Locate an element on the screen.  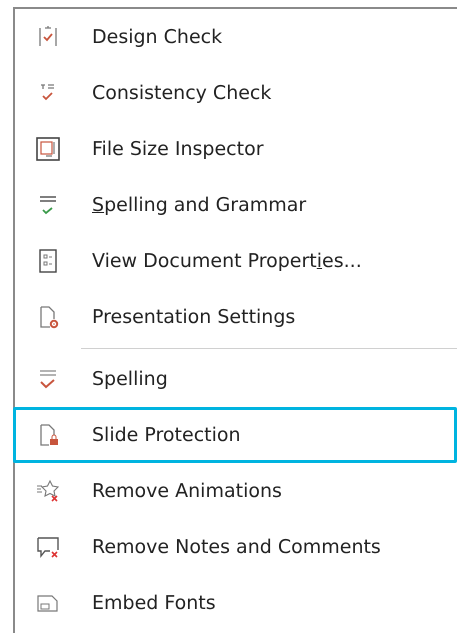
menu-item: Spelling and Grammar is located at coordinates (235, 205).